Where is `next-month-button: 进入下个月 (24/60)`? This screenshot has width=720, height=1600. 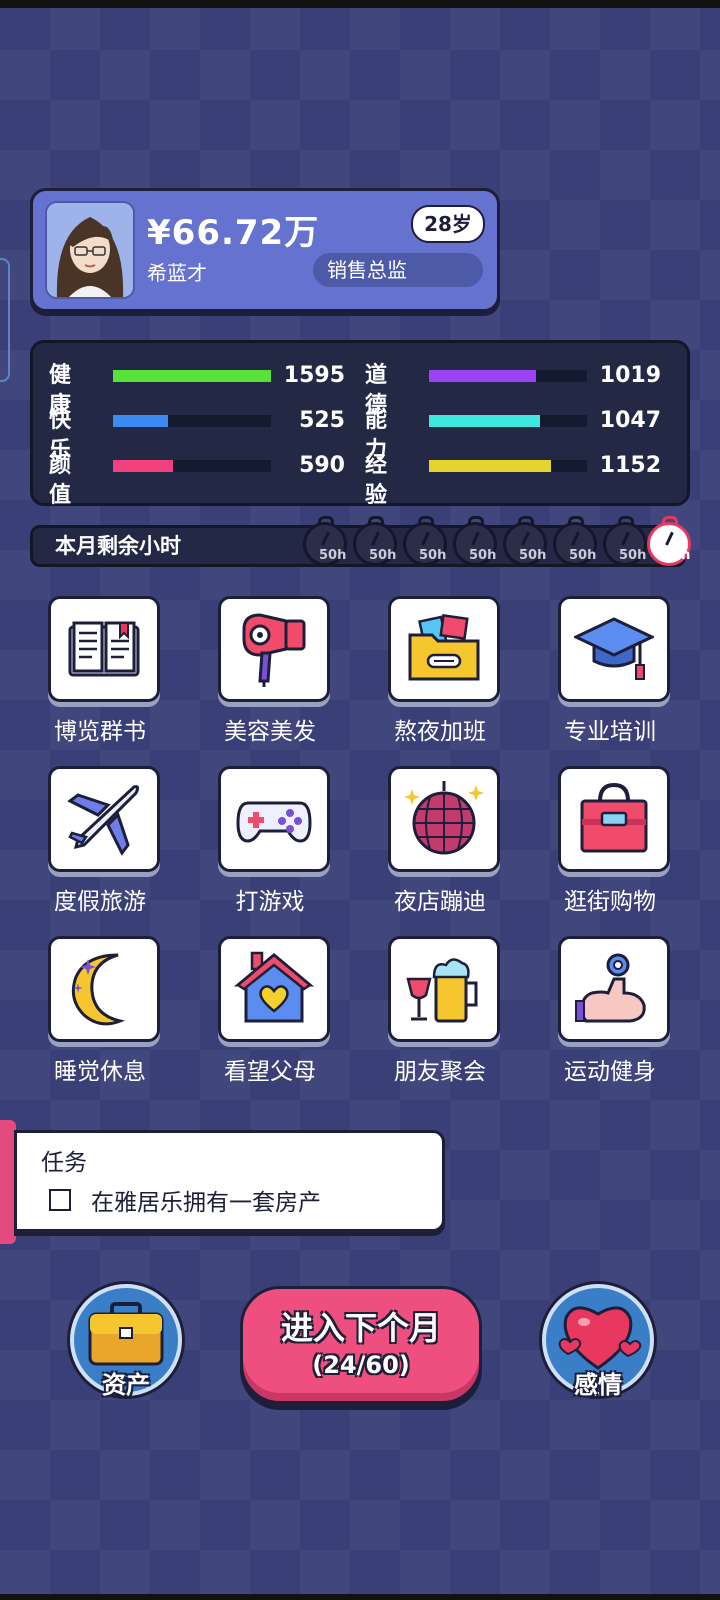 next-month-button: 进入下个月 (24/60) is located at coordinates (361, 1345).